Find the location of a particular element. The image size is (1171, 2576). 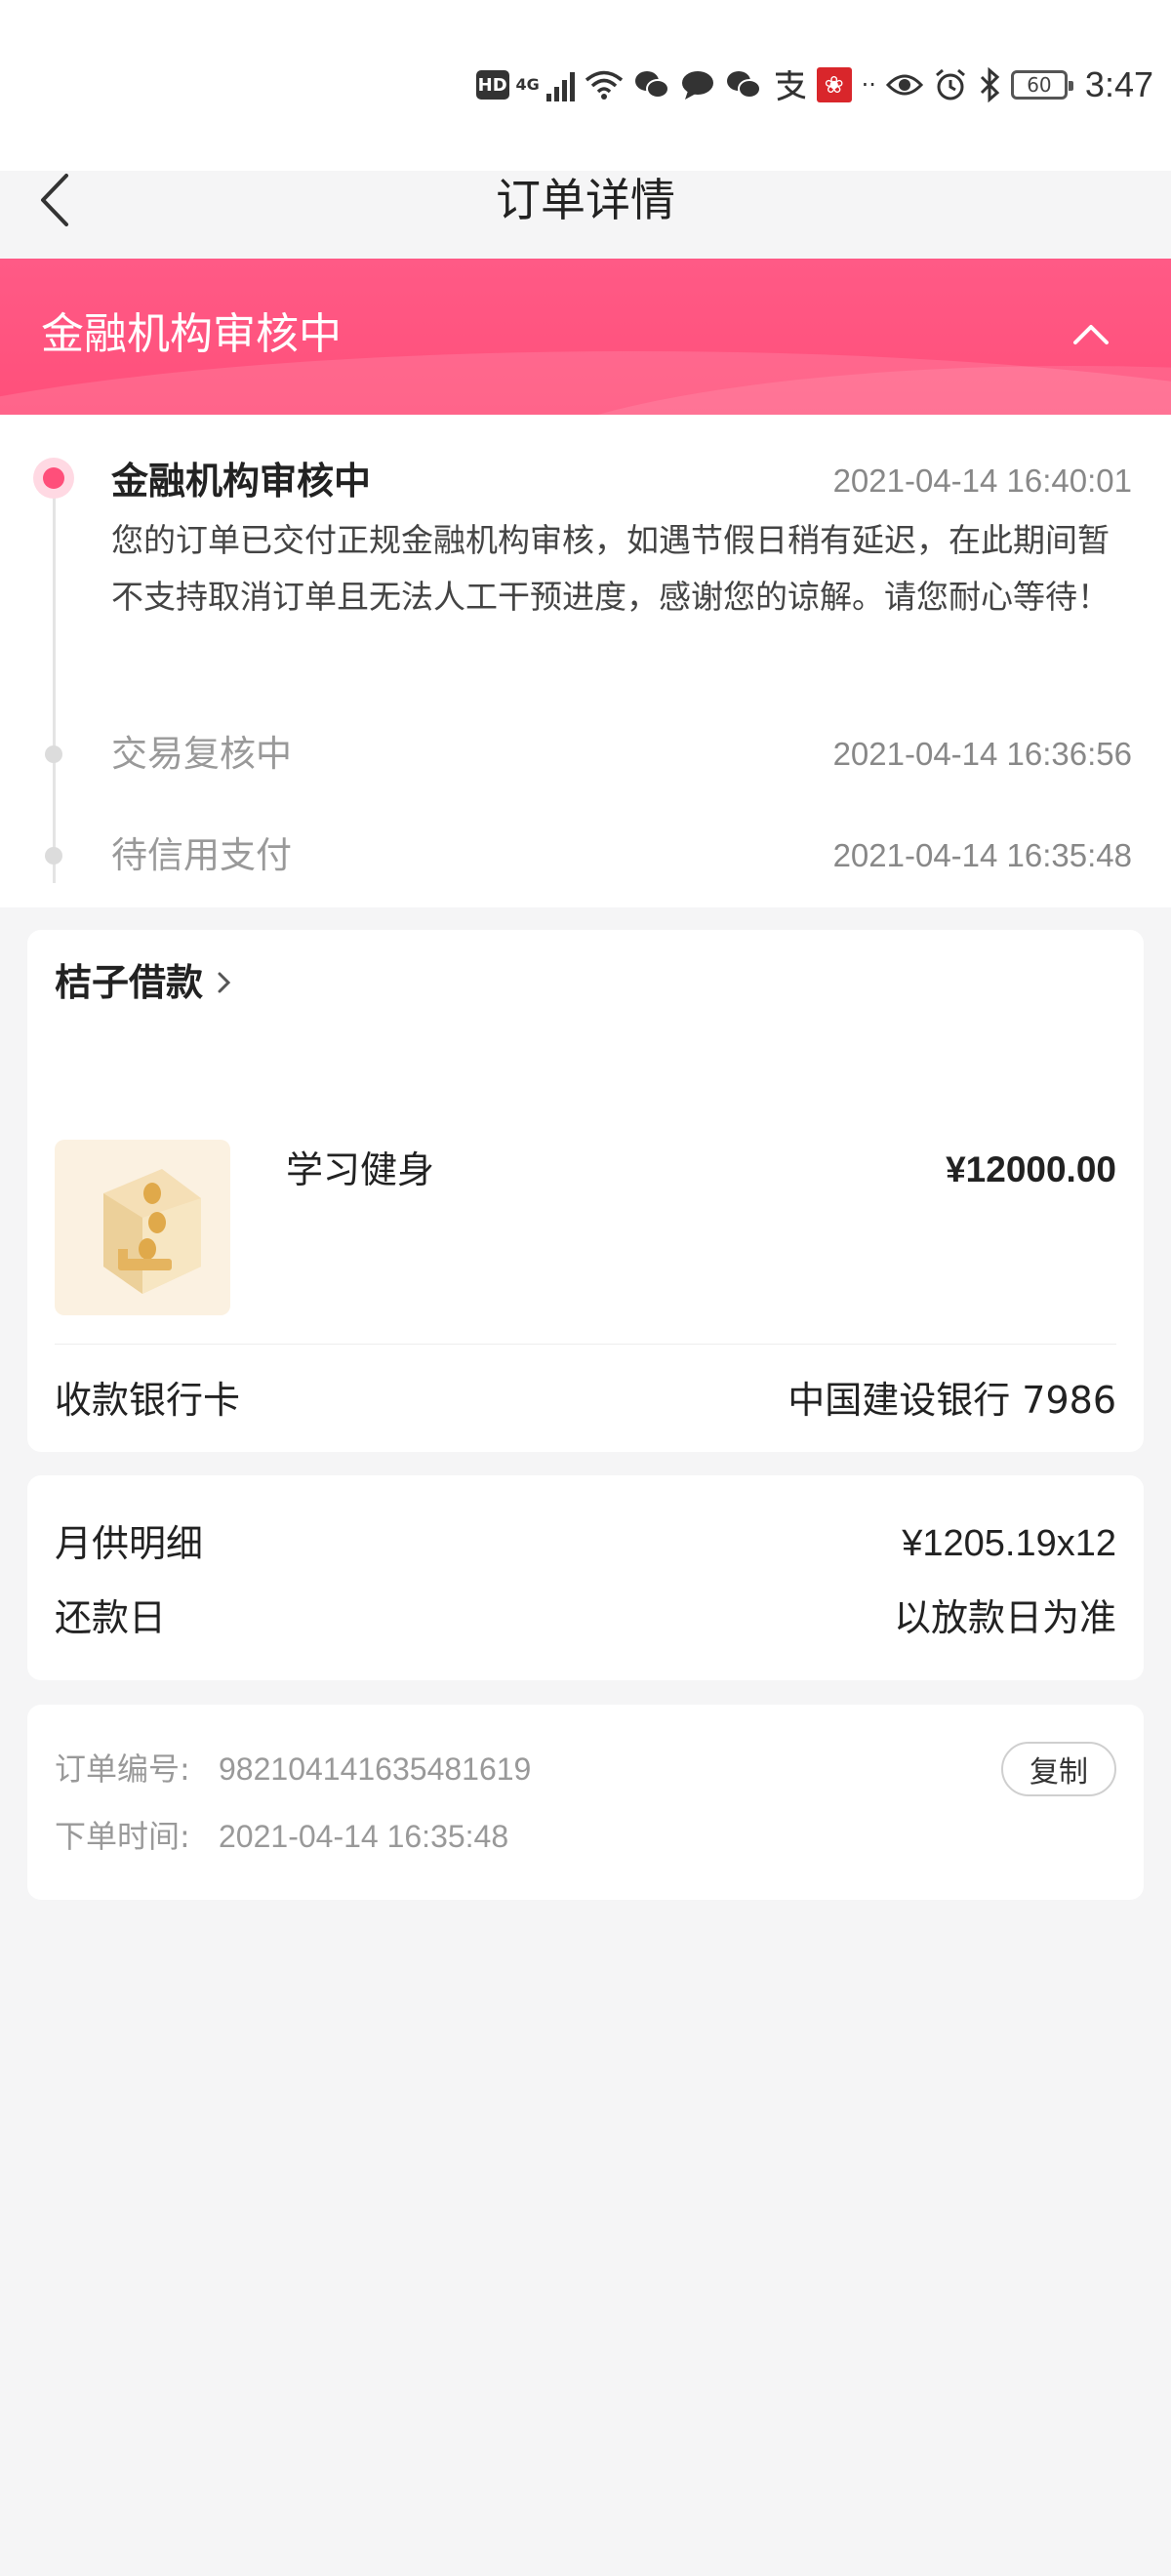

battery-level: 60 is located at coordinates (1039, 85).